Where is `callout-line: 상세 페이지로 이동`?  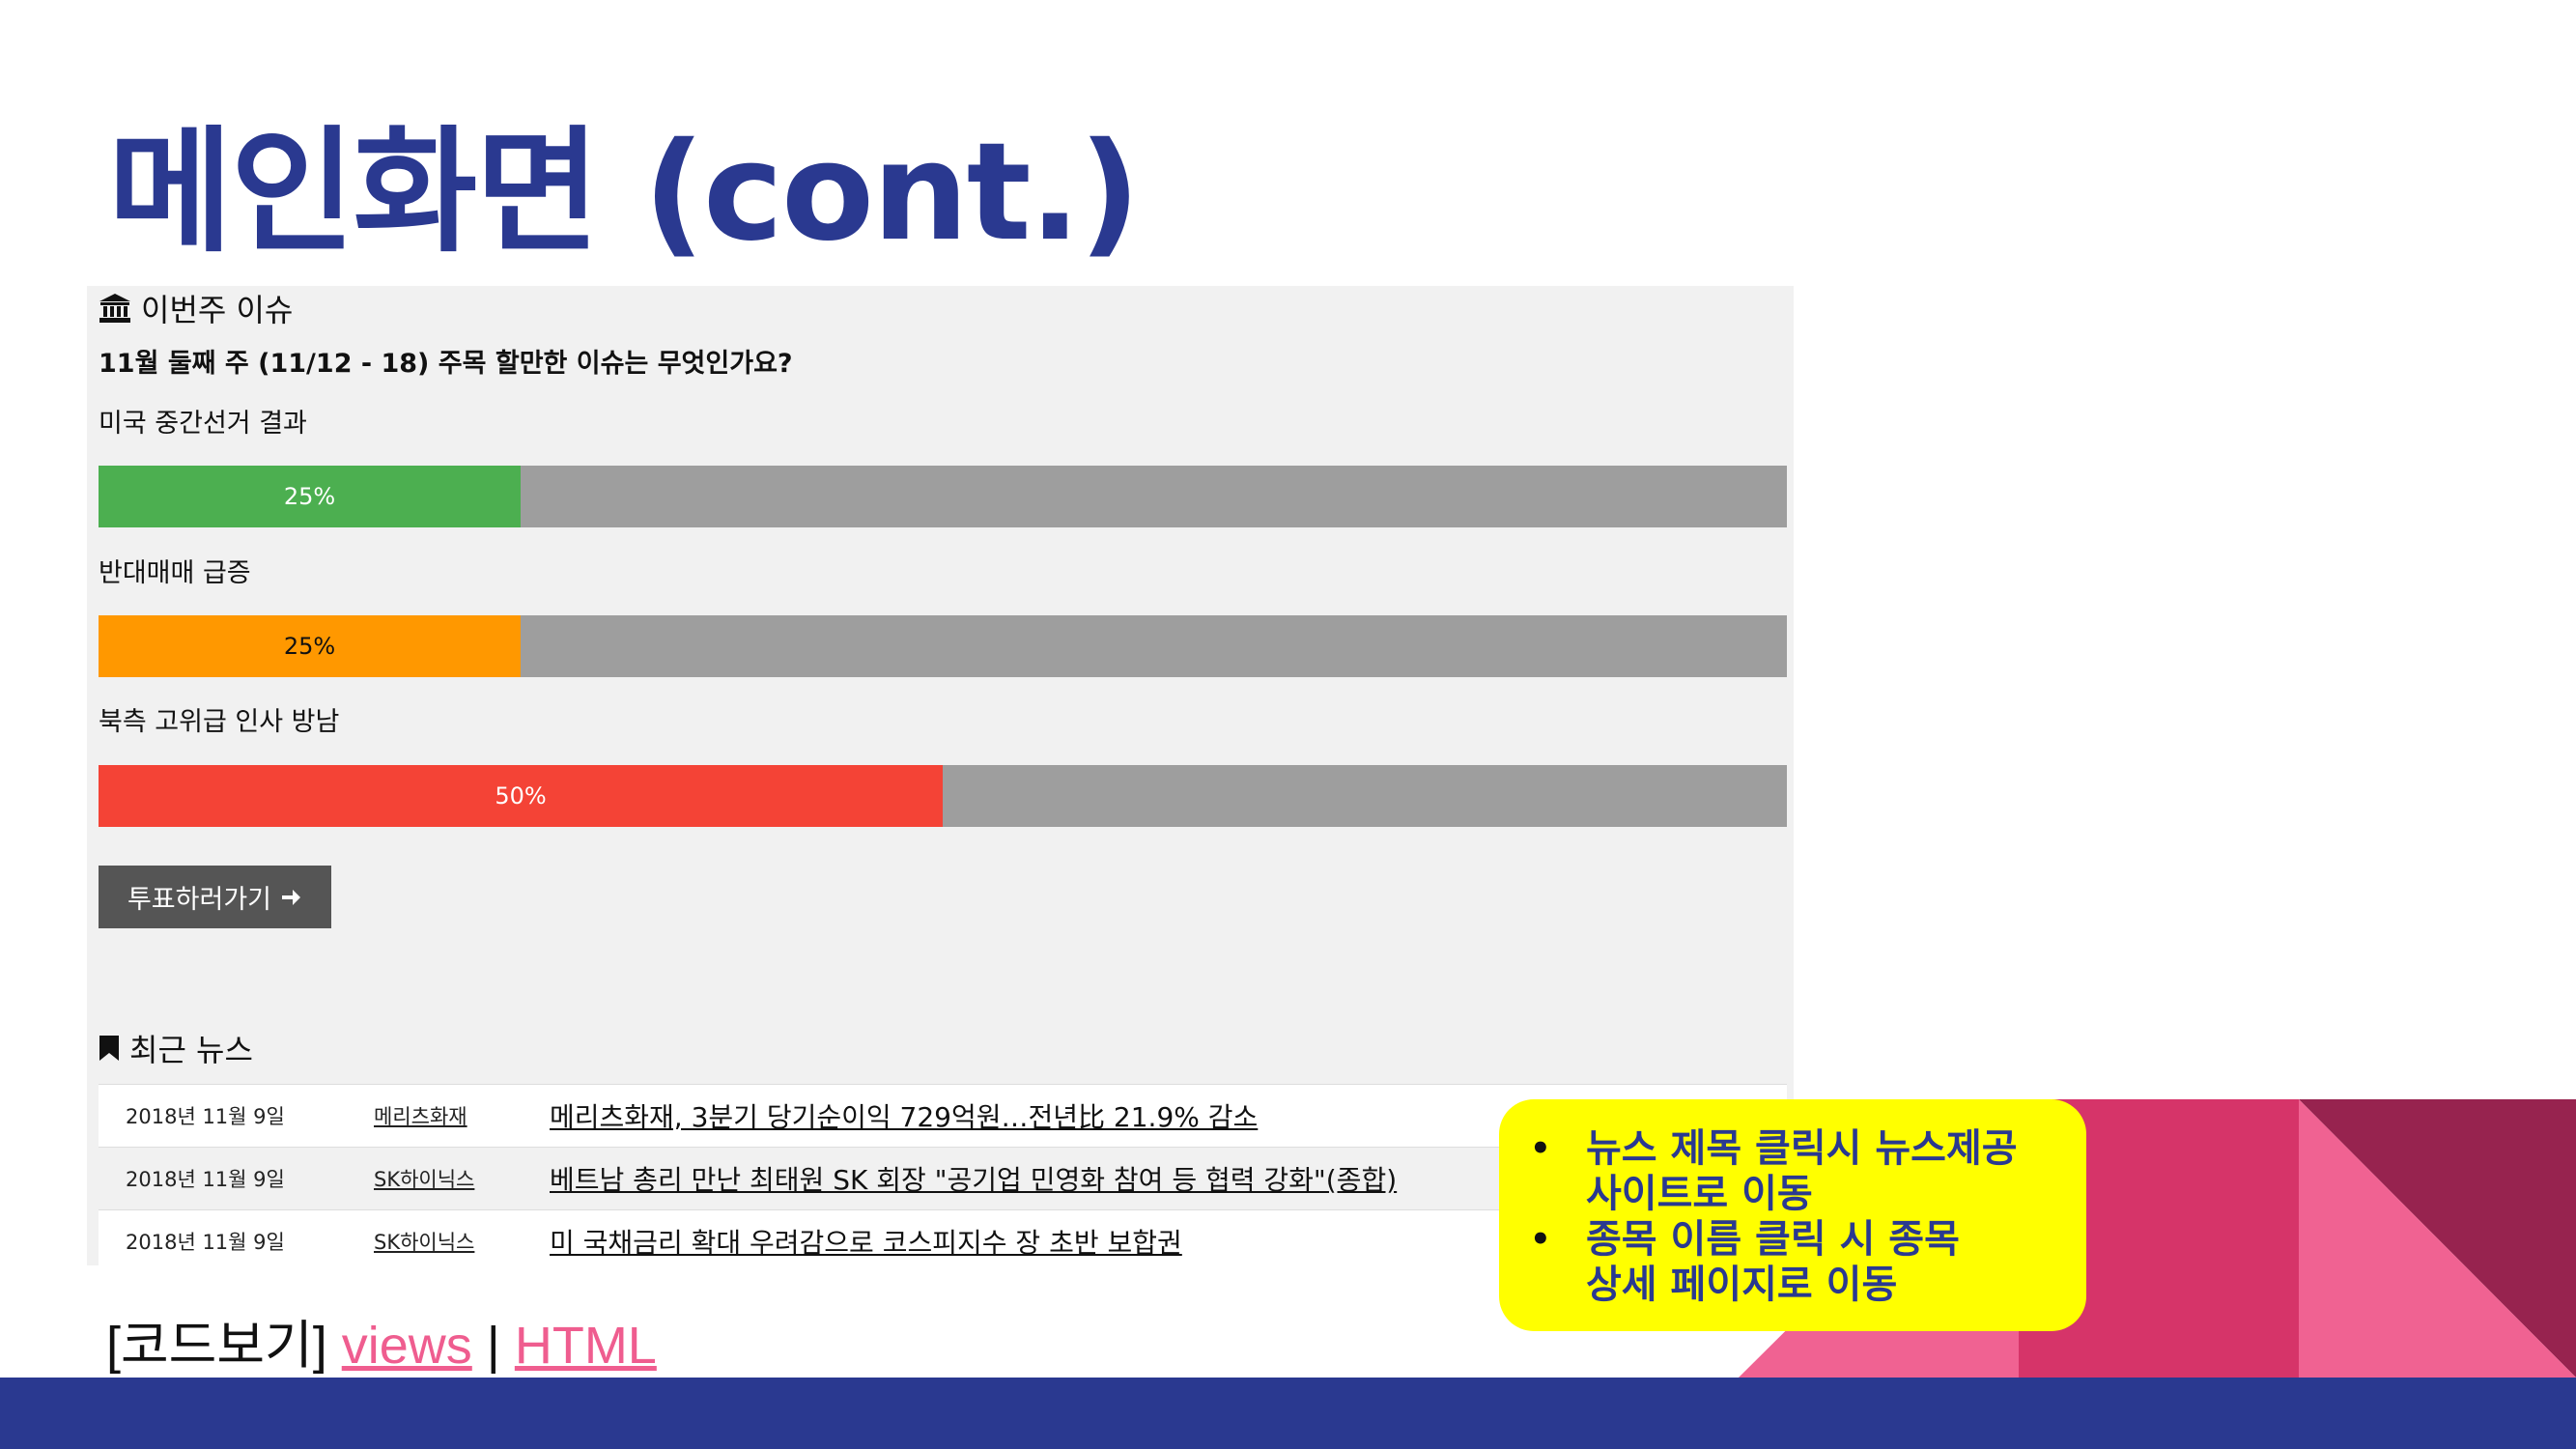 callout-line: 상세 페이지로 이동 is located at coordinates (1742, 1285).